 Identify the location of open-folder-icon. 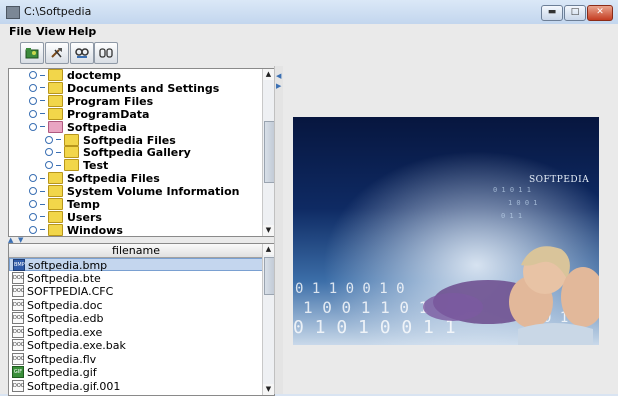
(32, 53).